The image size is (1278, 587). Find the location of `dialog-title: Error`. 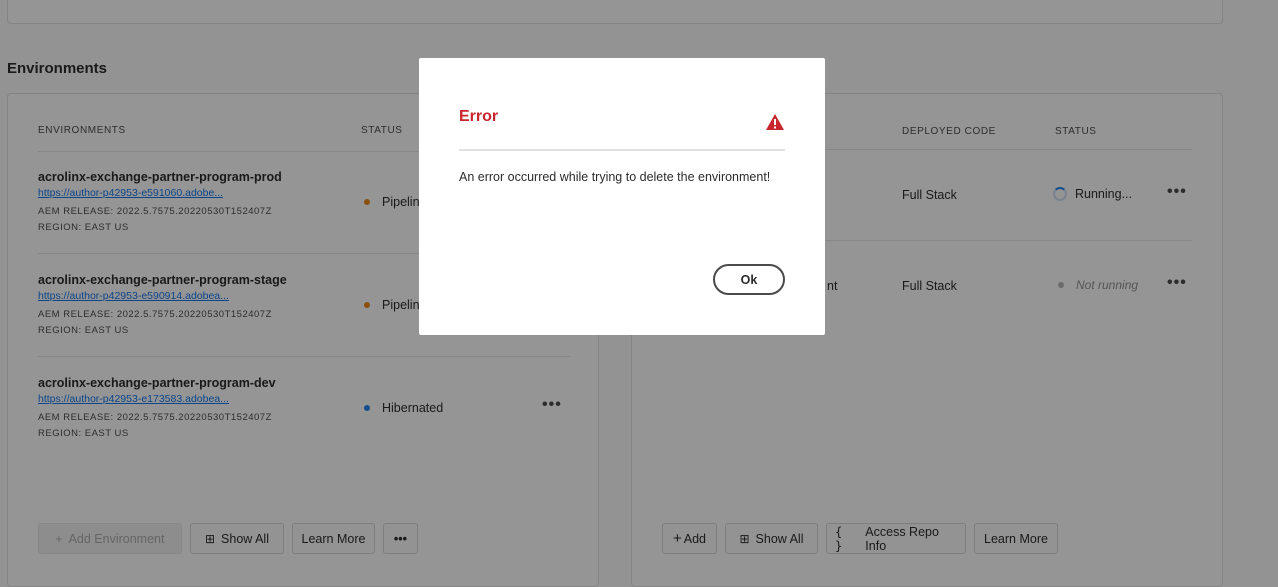

dialog-title: Error is located at coordinates (479, 116).